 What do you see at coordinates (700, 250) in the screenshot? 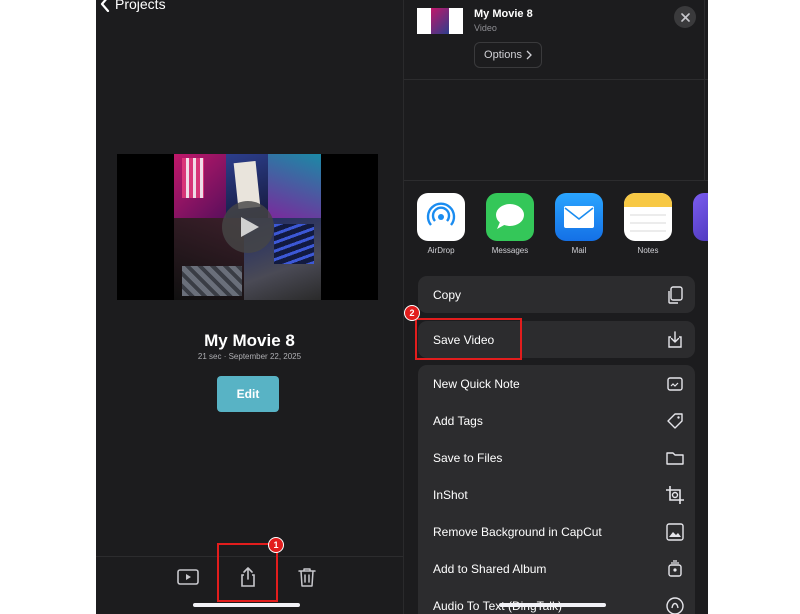
I see `app-label: Je` at bounding box center [700, 250].